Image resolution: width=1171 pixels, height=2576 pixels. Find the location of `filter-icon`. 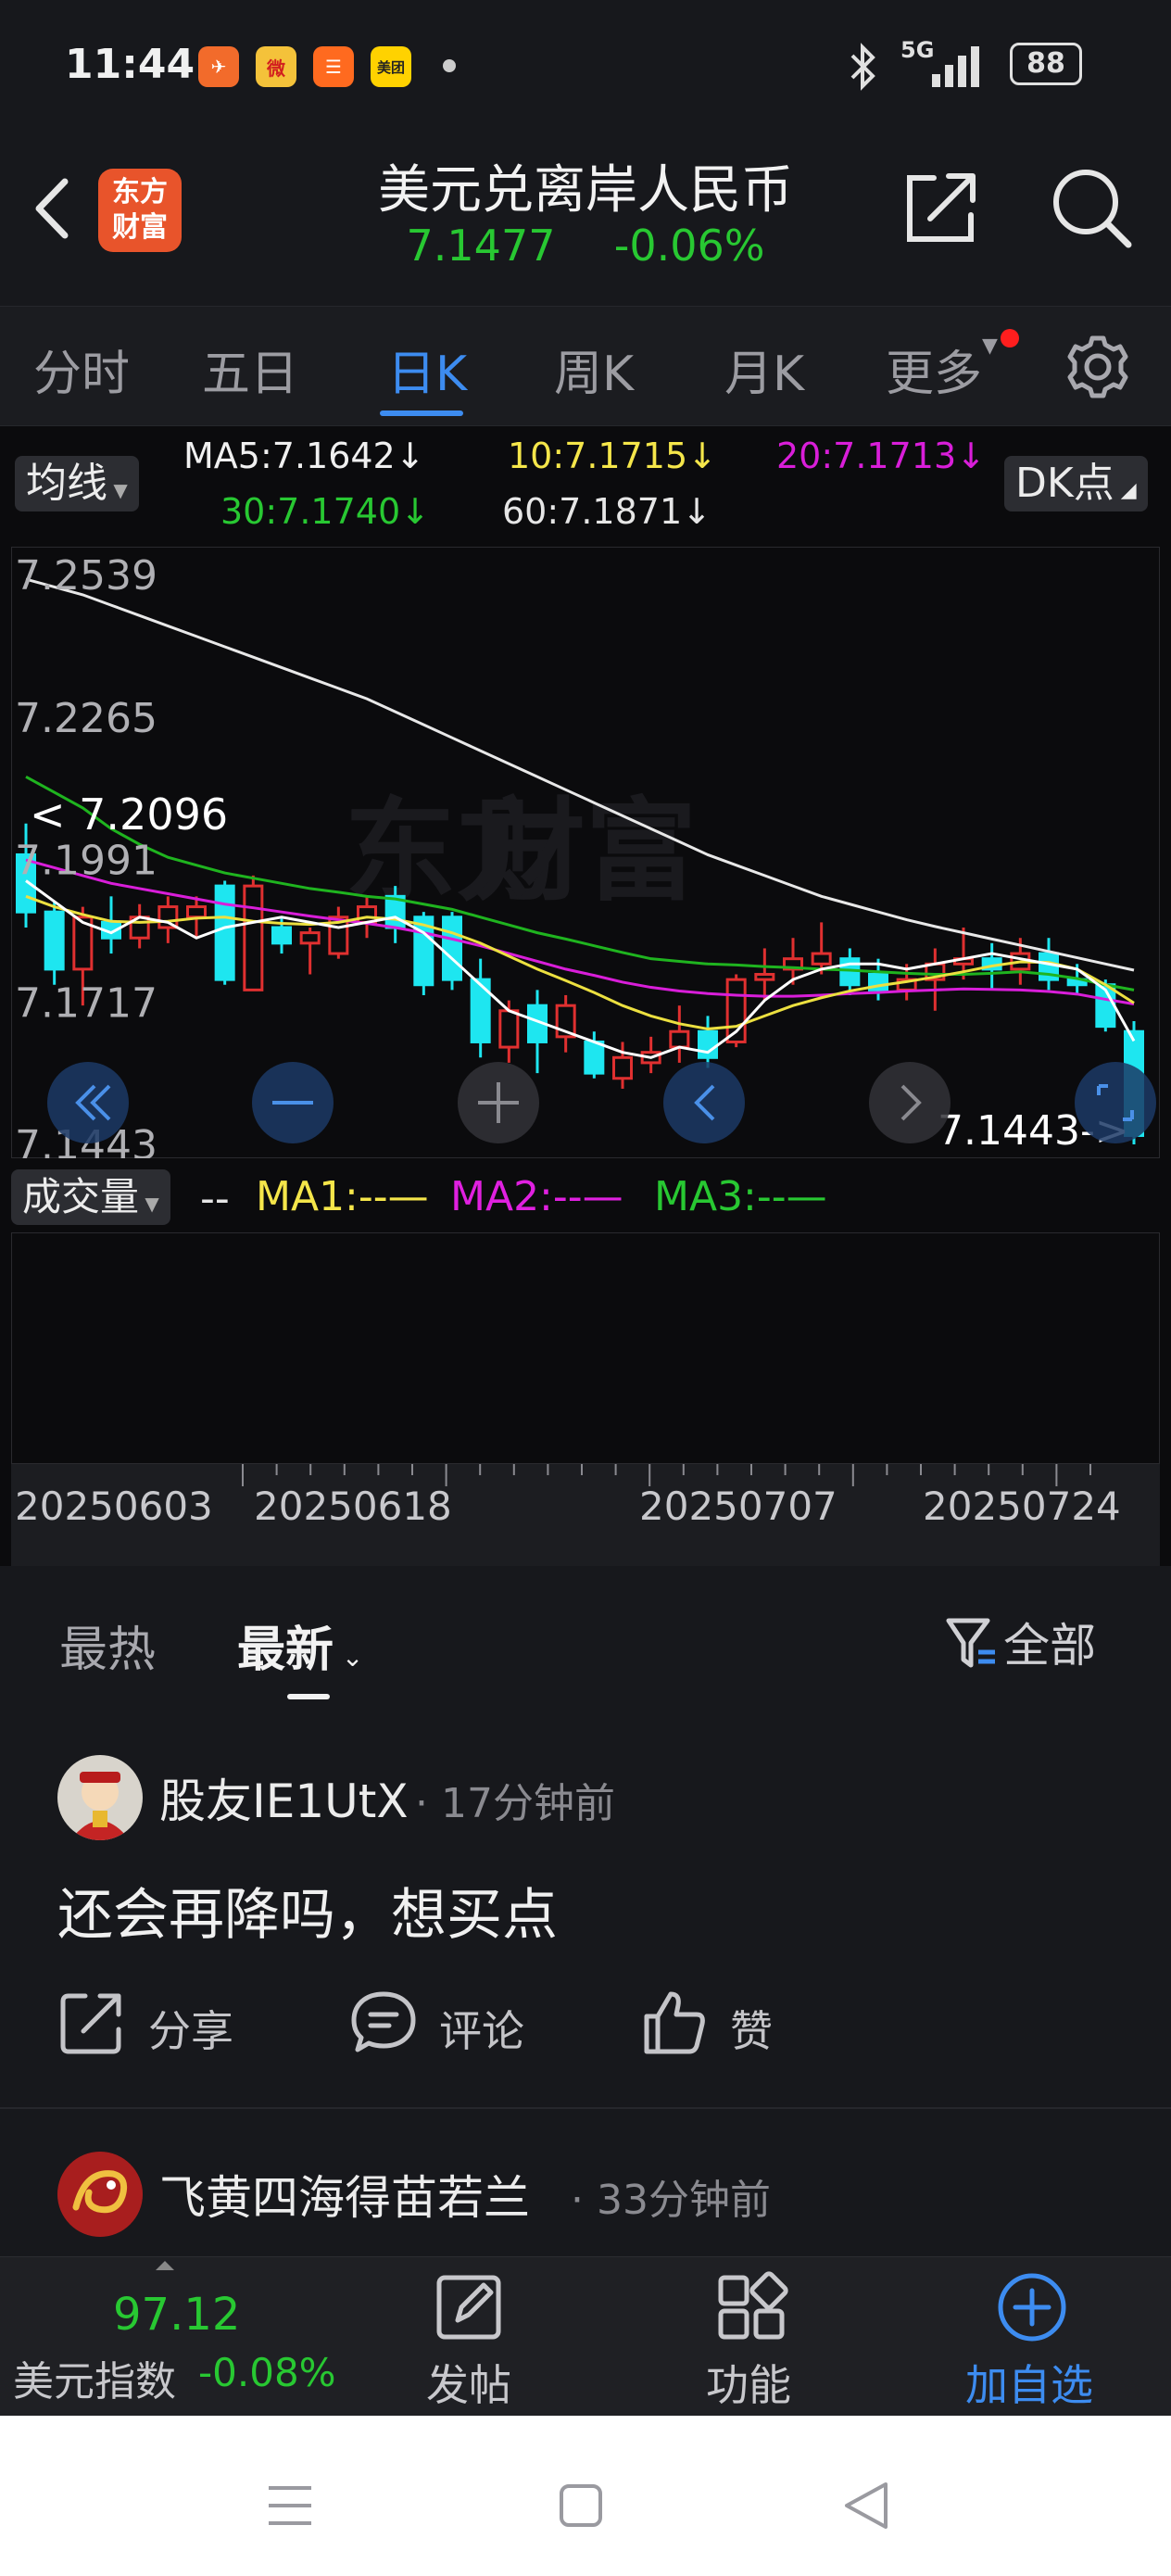

filter-icon is located at coordinates (971, 1643).